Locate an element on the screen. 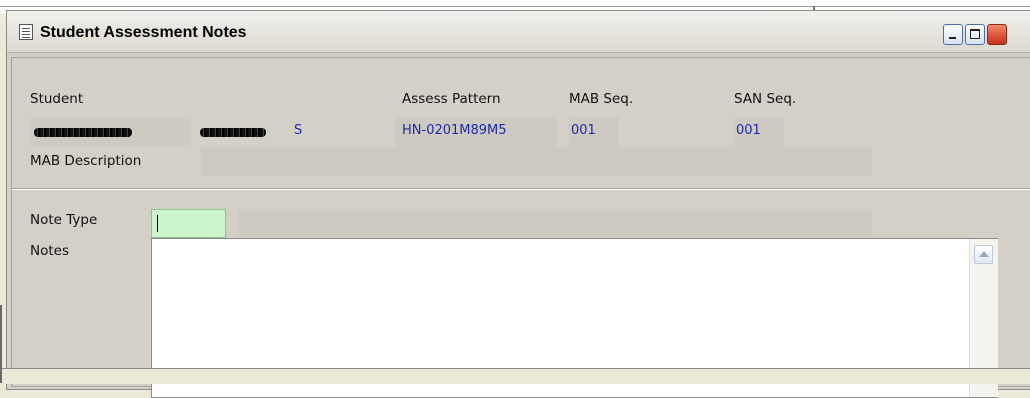  desktop-line is located at coordinates (515, 6).